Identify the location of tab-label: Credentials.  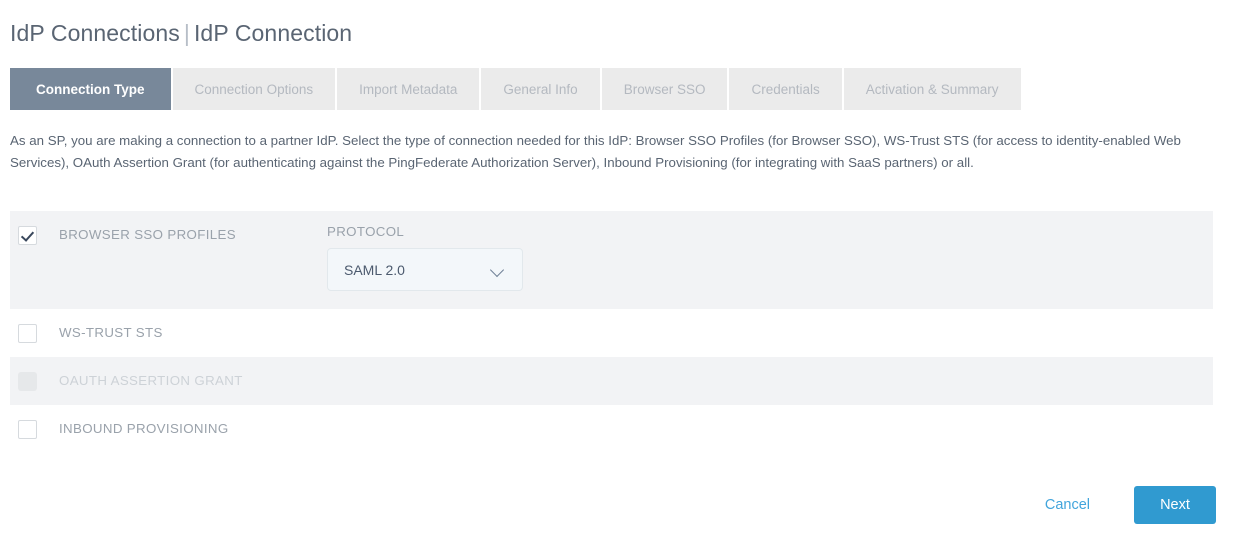
(785, 89).